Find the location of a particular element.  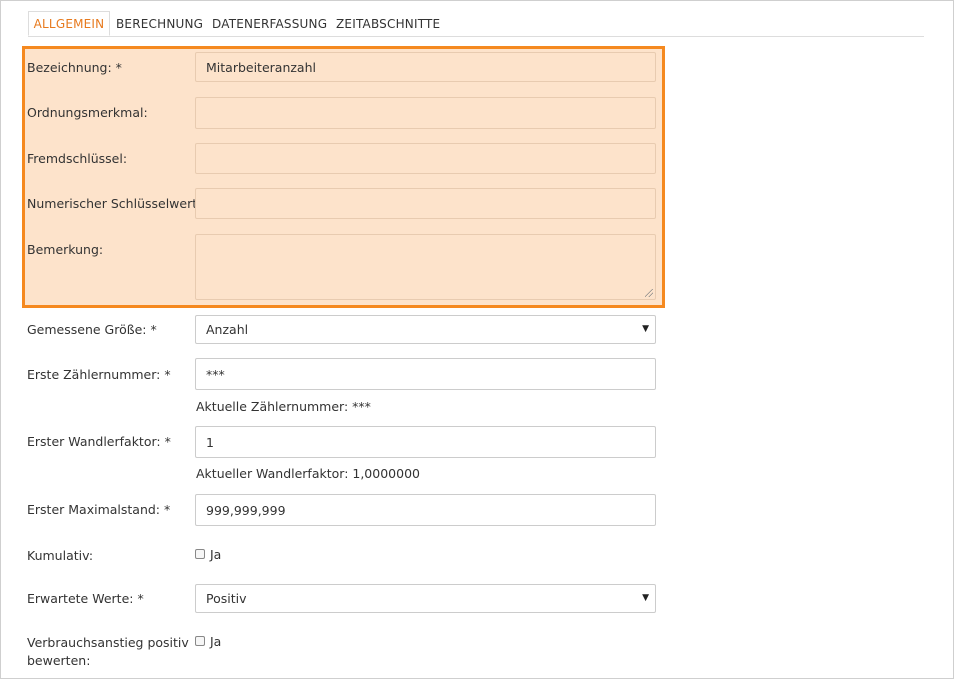

ordnungsmerkmal-field is located at coordinates (425, 113).